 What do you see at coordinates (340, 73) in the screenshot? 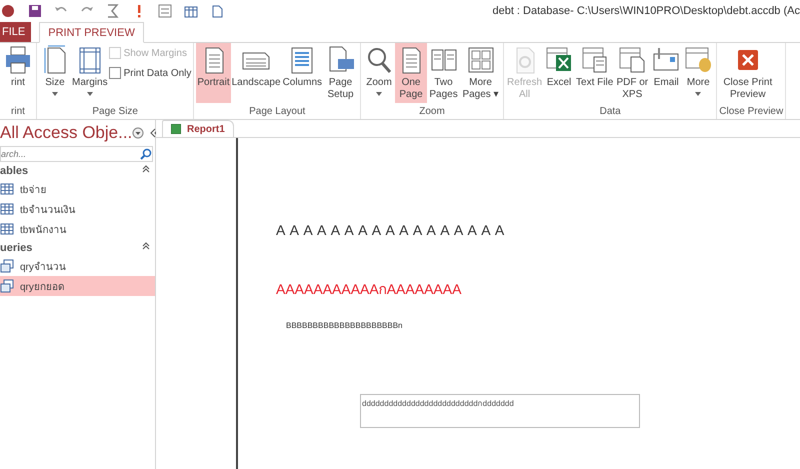
I see `ribbon-button: Page Setup` at bounding box center [340, 73].